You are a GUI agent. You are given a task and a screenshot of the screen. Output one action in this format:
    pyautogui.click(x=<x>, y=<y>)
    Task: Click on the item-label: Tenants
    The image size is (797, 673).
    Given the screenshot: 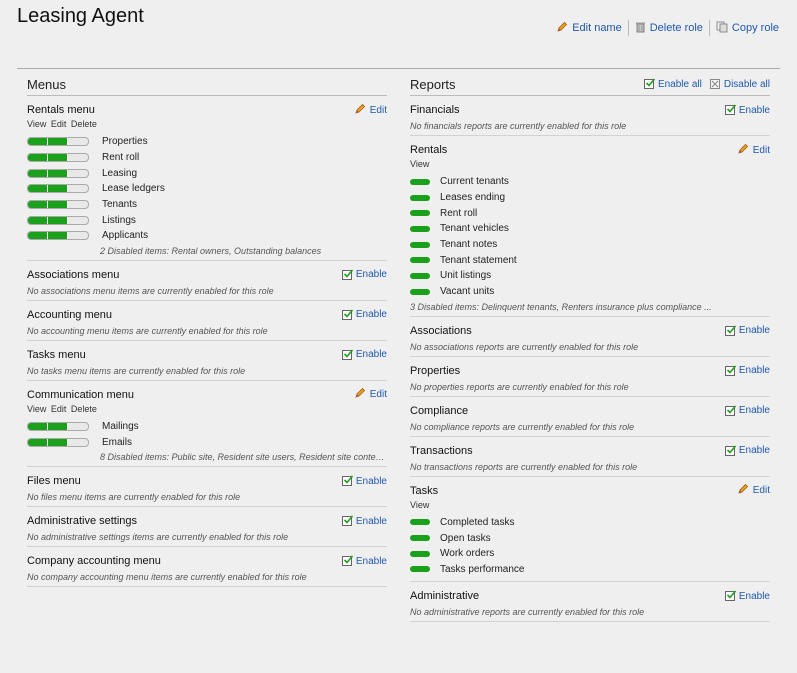 What is the action you would take?
    pyautogui.click(x=120, y=205)
    